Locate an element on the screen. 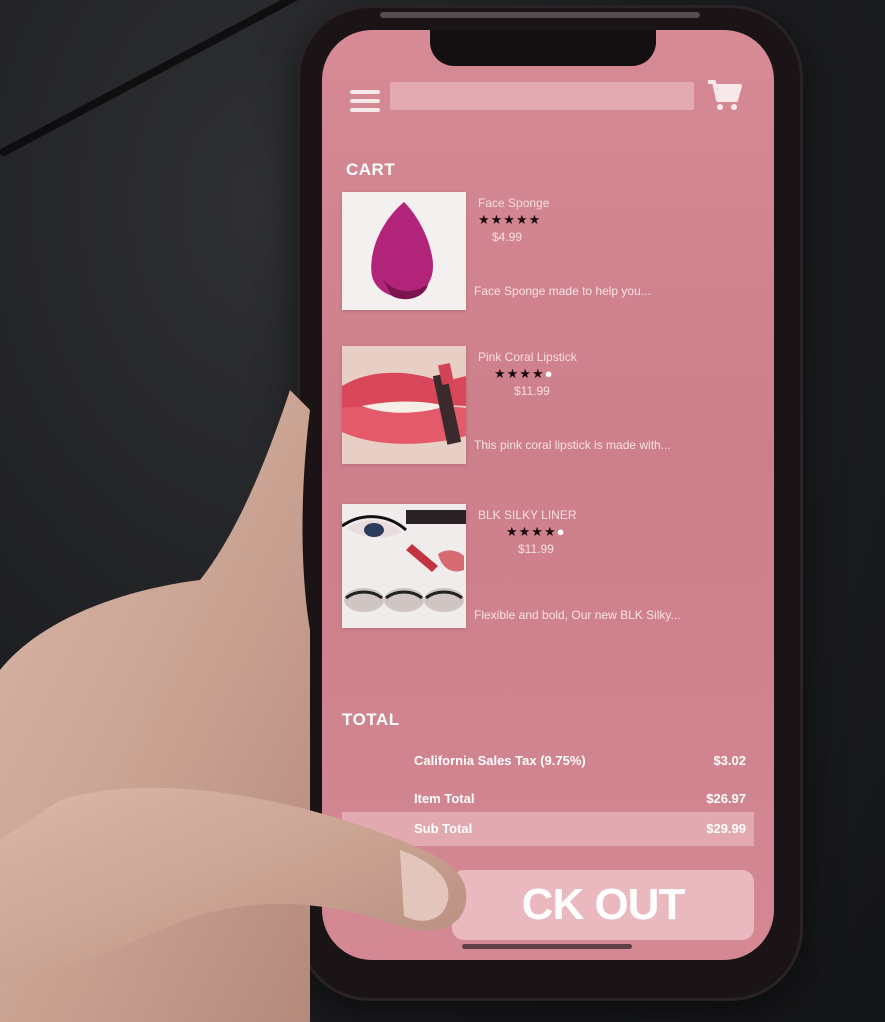 This screenshot has height=1022, width=885. item-name: Pink Coral Lipstick is located at coordinates (527, 357).